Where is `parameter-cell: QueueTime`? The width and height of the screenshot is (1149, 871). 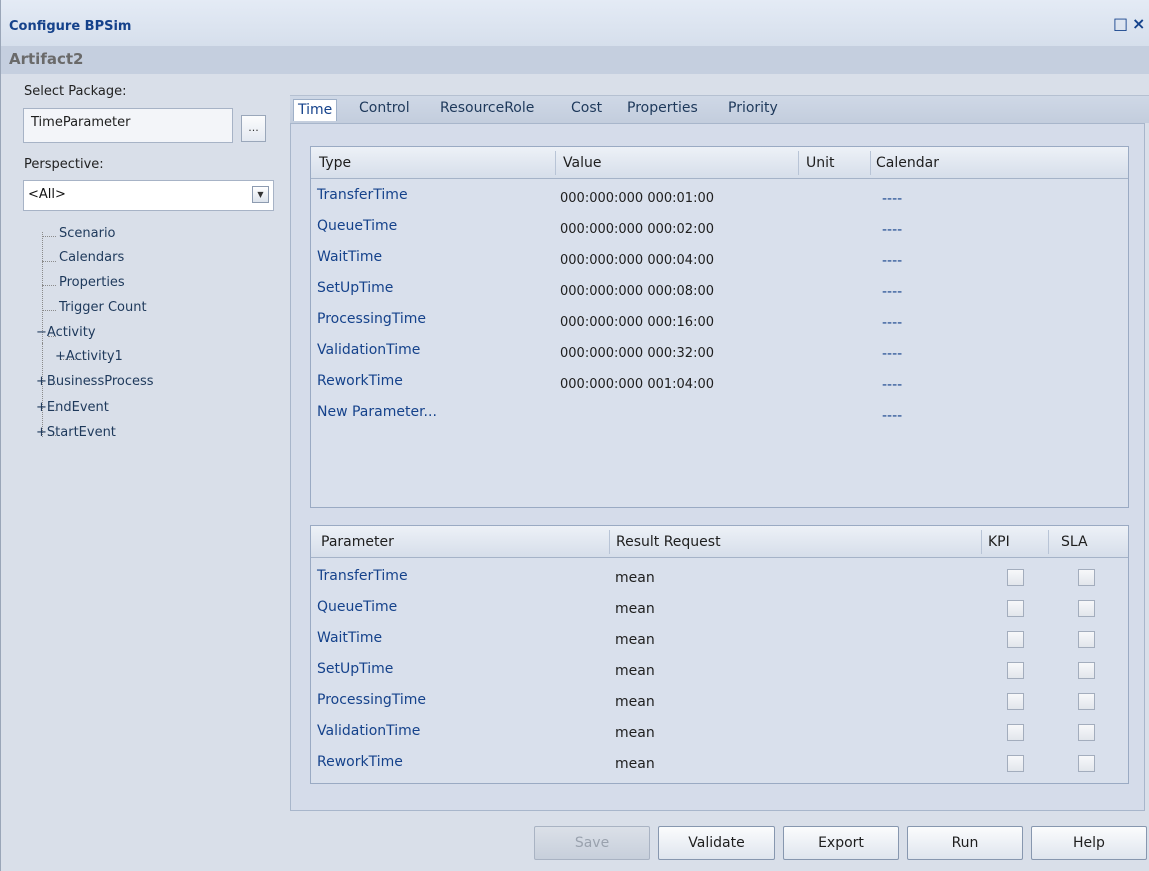
parameter-cell: QueueTime is located at coordinates (357, 607).